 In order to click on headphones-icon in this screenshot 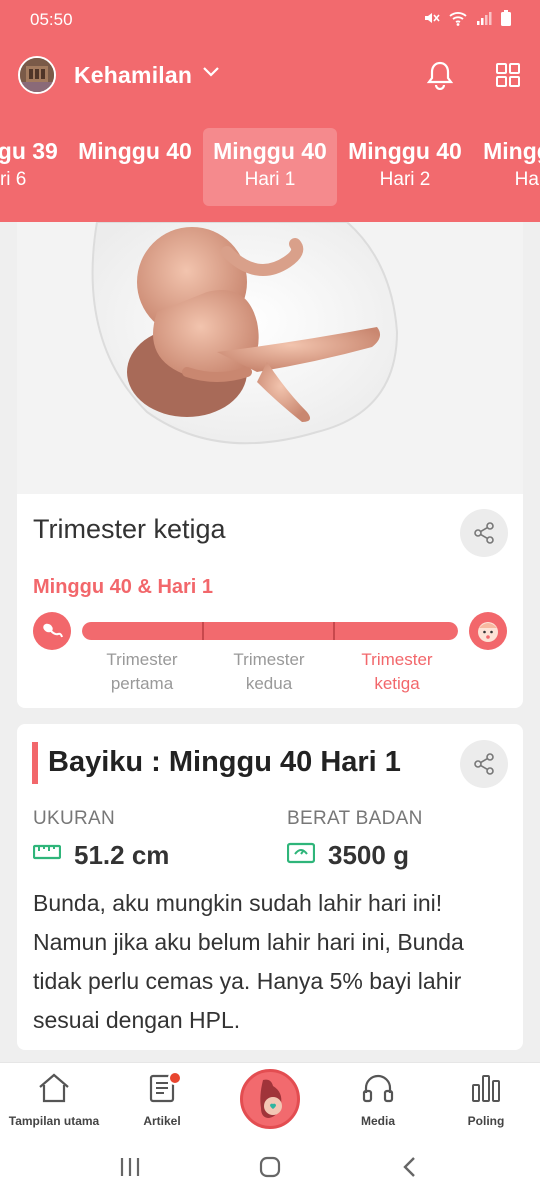, I will do `click(378, 1088)`.